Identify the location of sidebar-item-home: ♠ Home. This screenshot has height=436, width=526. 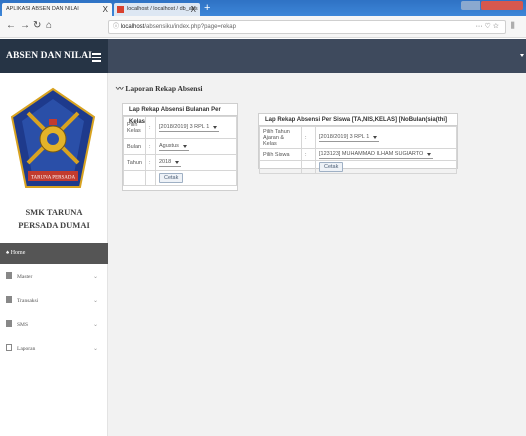
(54, 253).